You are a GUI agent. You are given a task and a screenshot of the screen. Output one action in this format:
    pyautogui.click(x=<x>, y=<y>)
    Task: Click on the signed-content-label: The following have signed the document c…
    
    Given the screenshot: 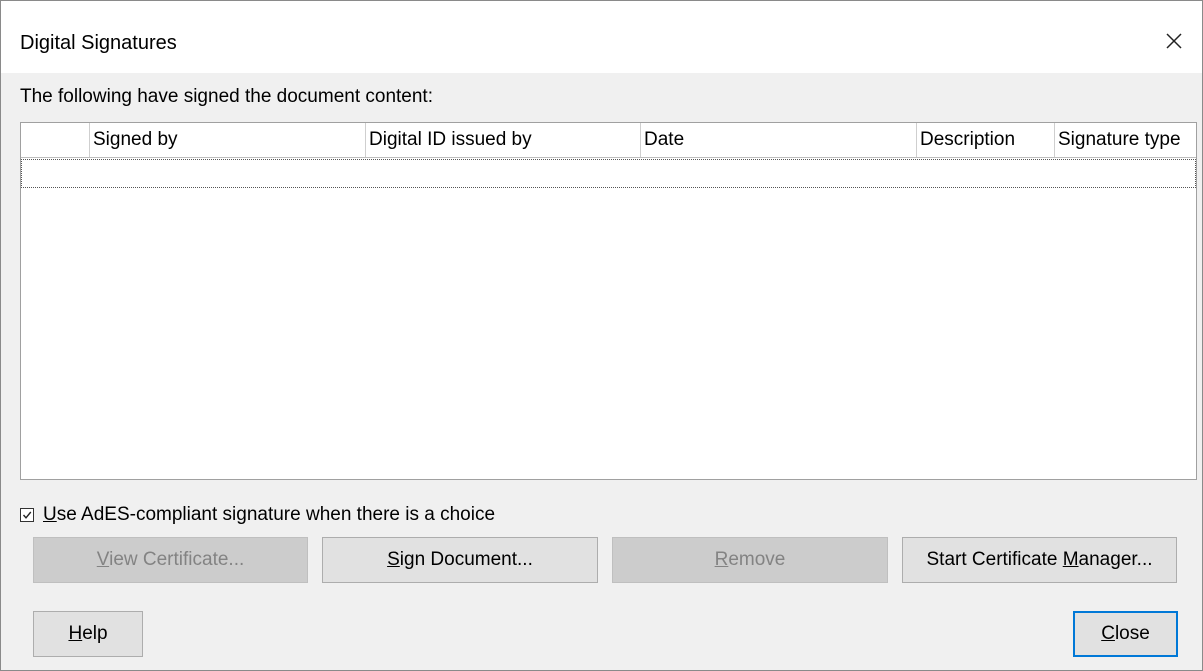 What is the action you would take?
    pyautogui.click(x=226, y=96)
    